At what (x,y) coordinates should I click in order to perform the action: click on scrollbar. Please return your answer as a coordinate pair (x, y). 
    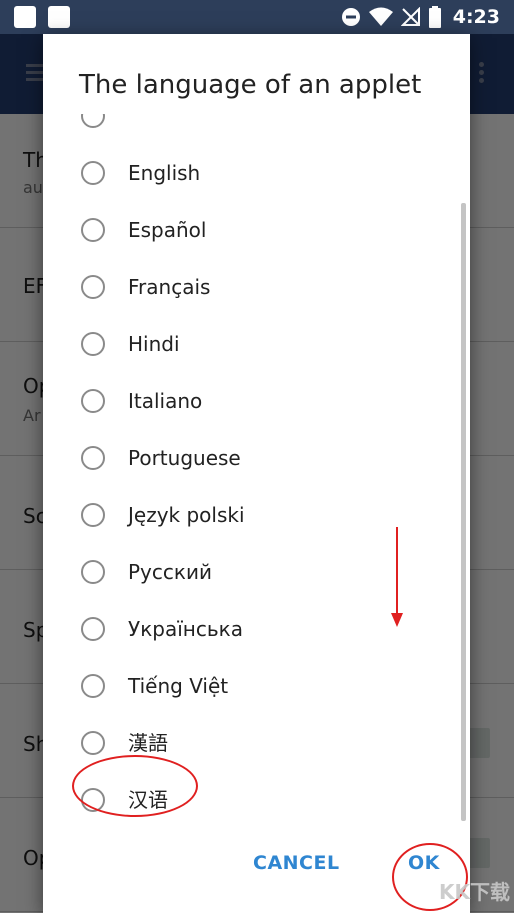
    Looking at the image, I should click on (463, 512).